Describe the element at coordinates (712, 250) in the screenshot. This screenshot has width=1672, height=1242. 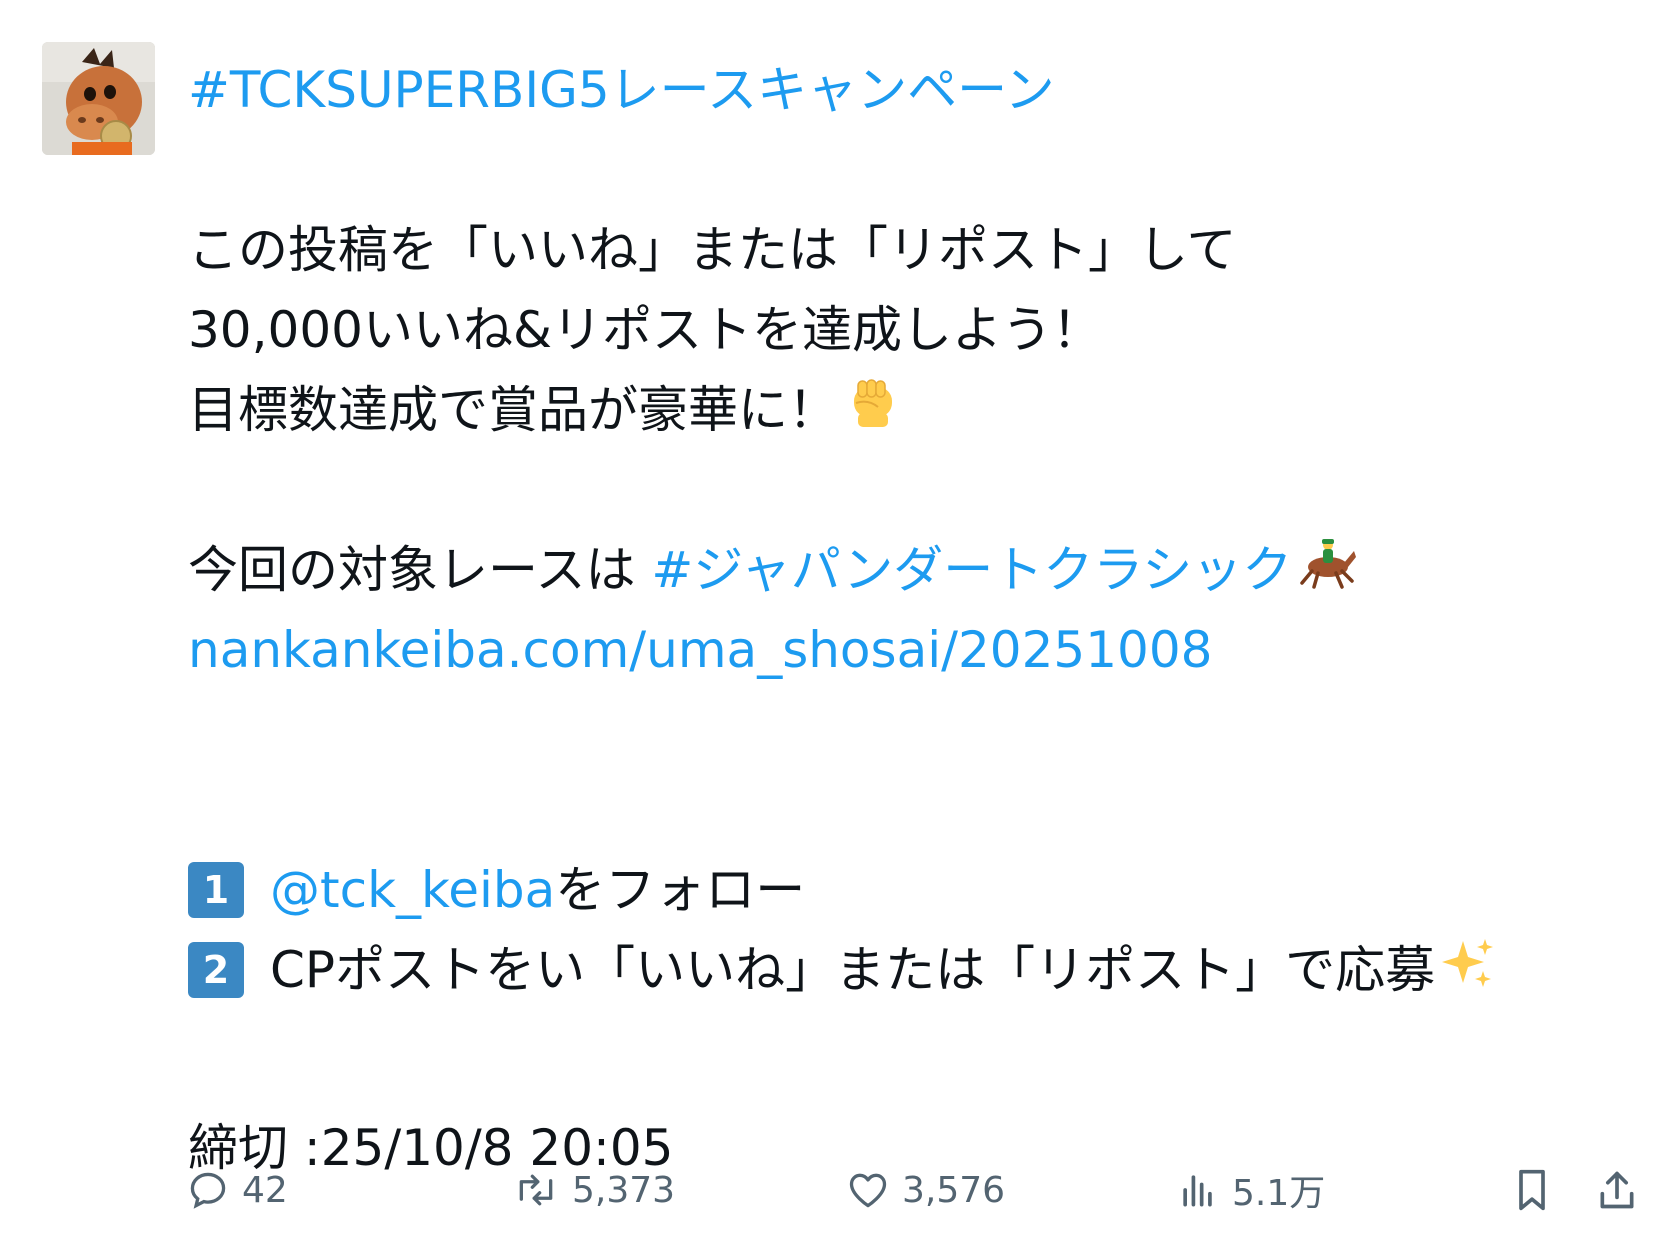
I see `text-line-1: この投稿を「いいね」または「リポスト」して` at that location.